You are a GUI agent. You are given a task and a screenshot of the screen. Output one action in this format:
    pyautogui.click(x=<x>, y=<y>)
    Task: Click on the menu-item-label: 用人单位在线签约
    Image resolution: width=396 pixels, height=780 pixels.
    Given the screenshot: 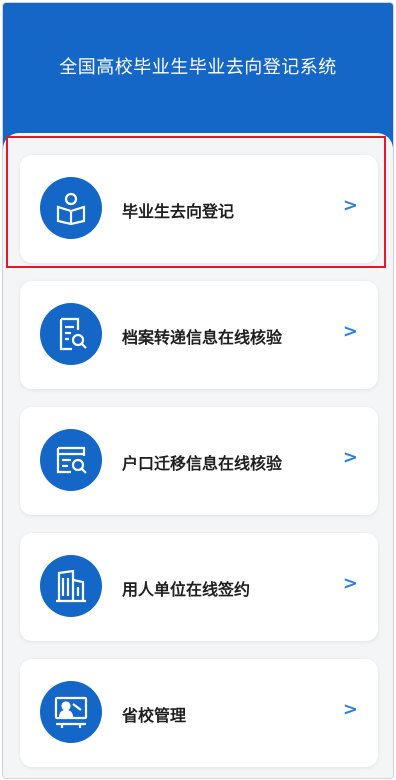 What is the action you would take?
    pyautogui.click(x=186, y=589)
    